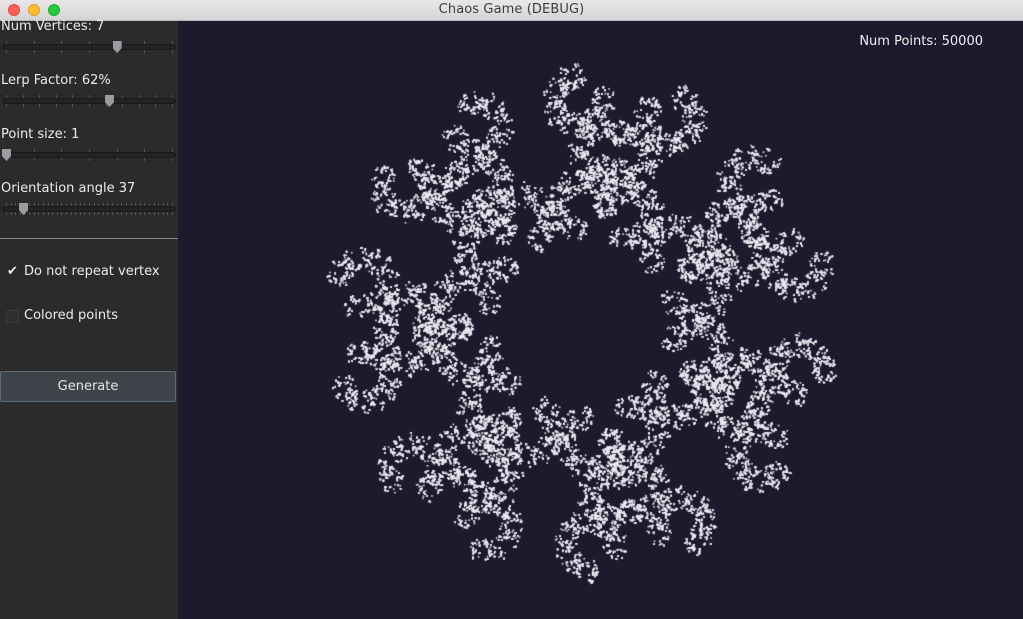  I want to click on num-points-readout: Num Points: 50000, so click(921, 41).